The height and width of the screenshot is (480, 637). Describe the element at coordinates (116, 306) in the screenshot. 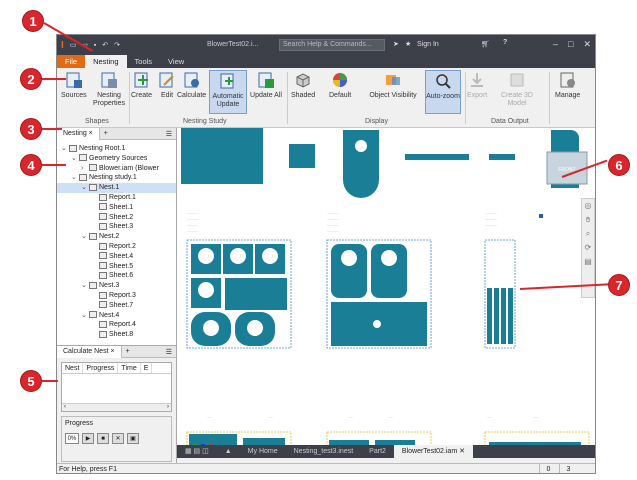

I see `tree-node: Sheet.7` at that location.